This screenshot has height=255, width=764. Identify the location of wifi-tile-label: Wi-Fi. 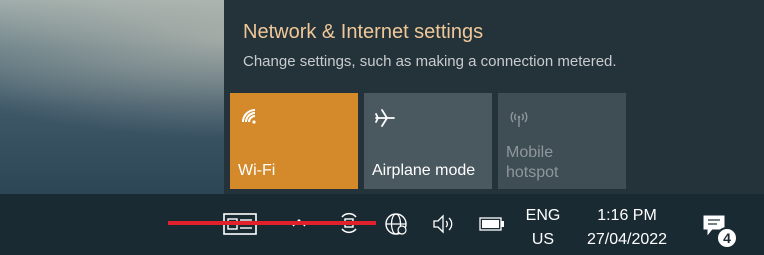
(257, 170).